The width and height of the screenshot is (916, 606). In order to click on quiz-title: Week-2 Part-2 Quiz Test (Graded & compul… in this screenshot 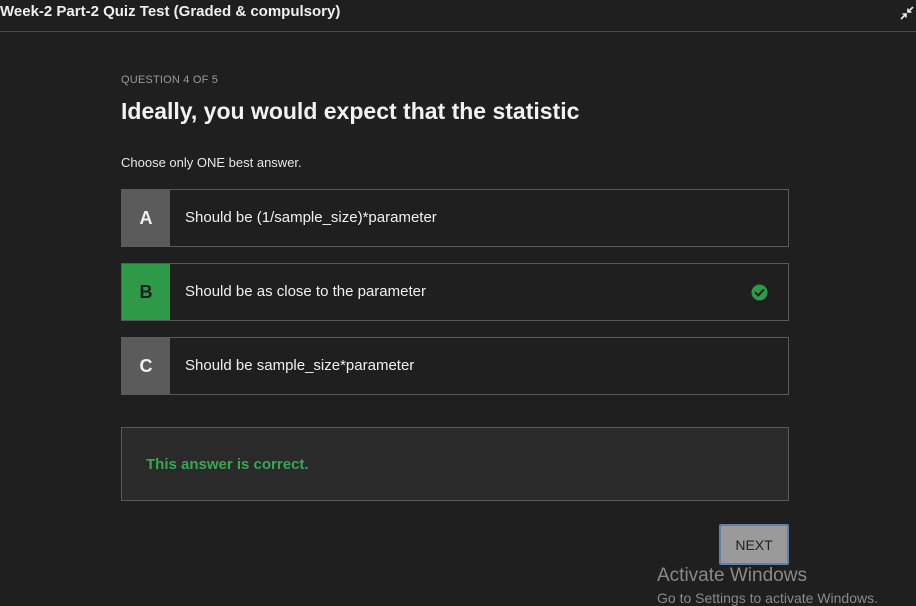, I will do `click(170, 11)`.